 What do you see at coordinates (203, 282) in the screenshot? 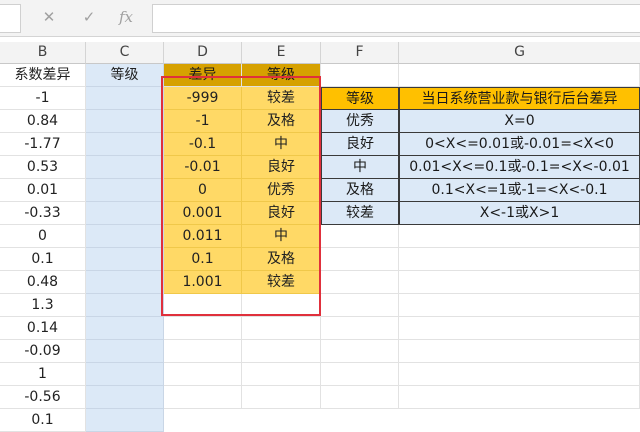
I see `cell-d-diff: 1.001` at bounding box center [203, 282].